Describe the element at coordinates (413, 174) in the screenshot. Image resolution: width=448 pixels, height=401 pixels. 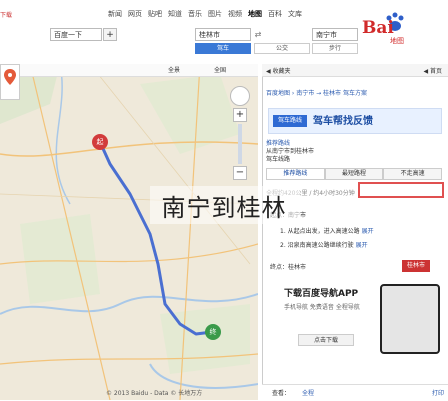
I see `tab-no-highway: 不走高速` at that location.